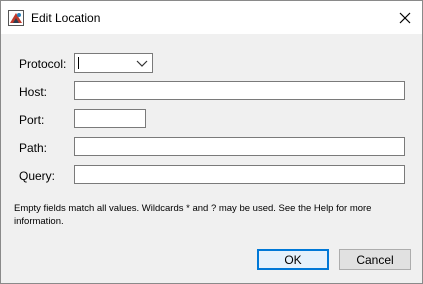 Image resolution: width=423 pixels, height=284 pixels. I want to click on text-caret, so click(78, 63).